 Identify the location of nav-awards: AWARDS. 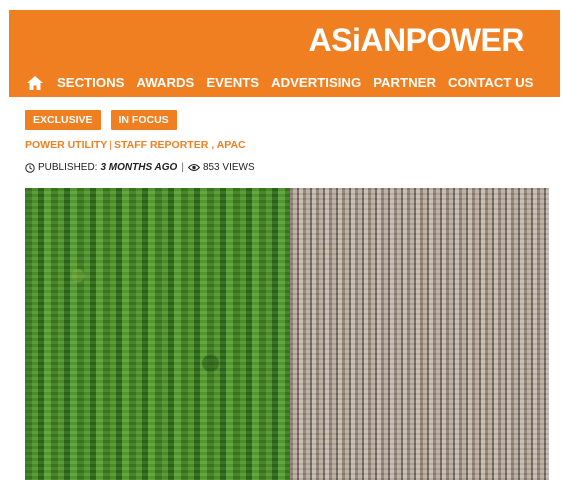
(165, 82).